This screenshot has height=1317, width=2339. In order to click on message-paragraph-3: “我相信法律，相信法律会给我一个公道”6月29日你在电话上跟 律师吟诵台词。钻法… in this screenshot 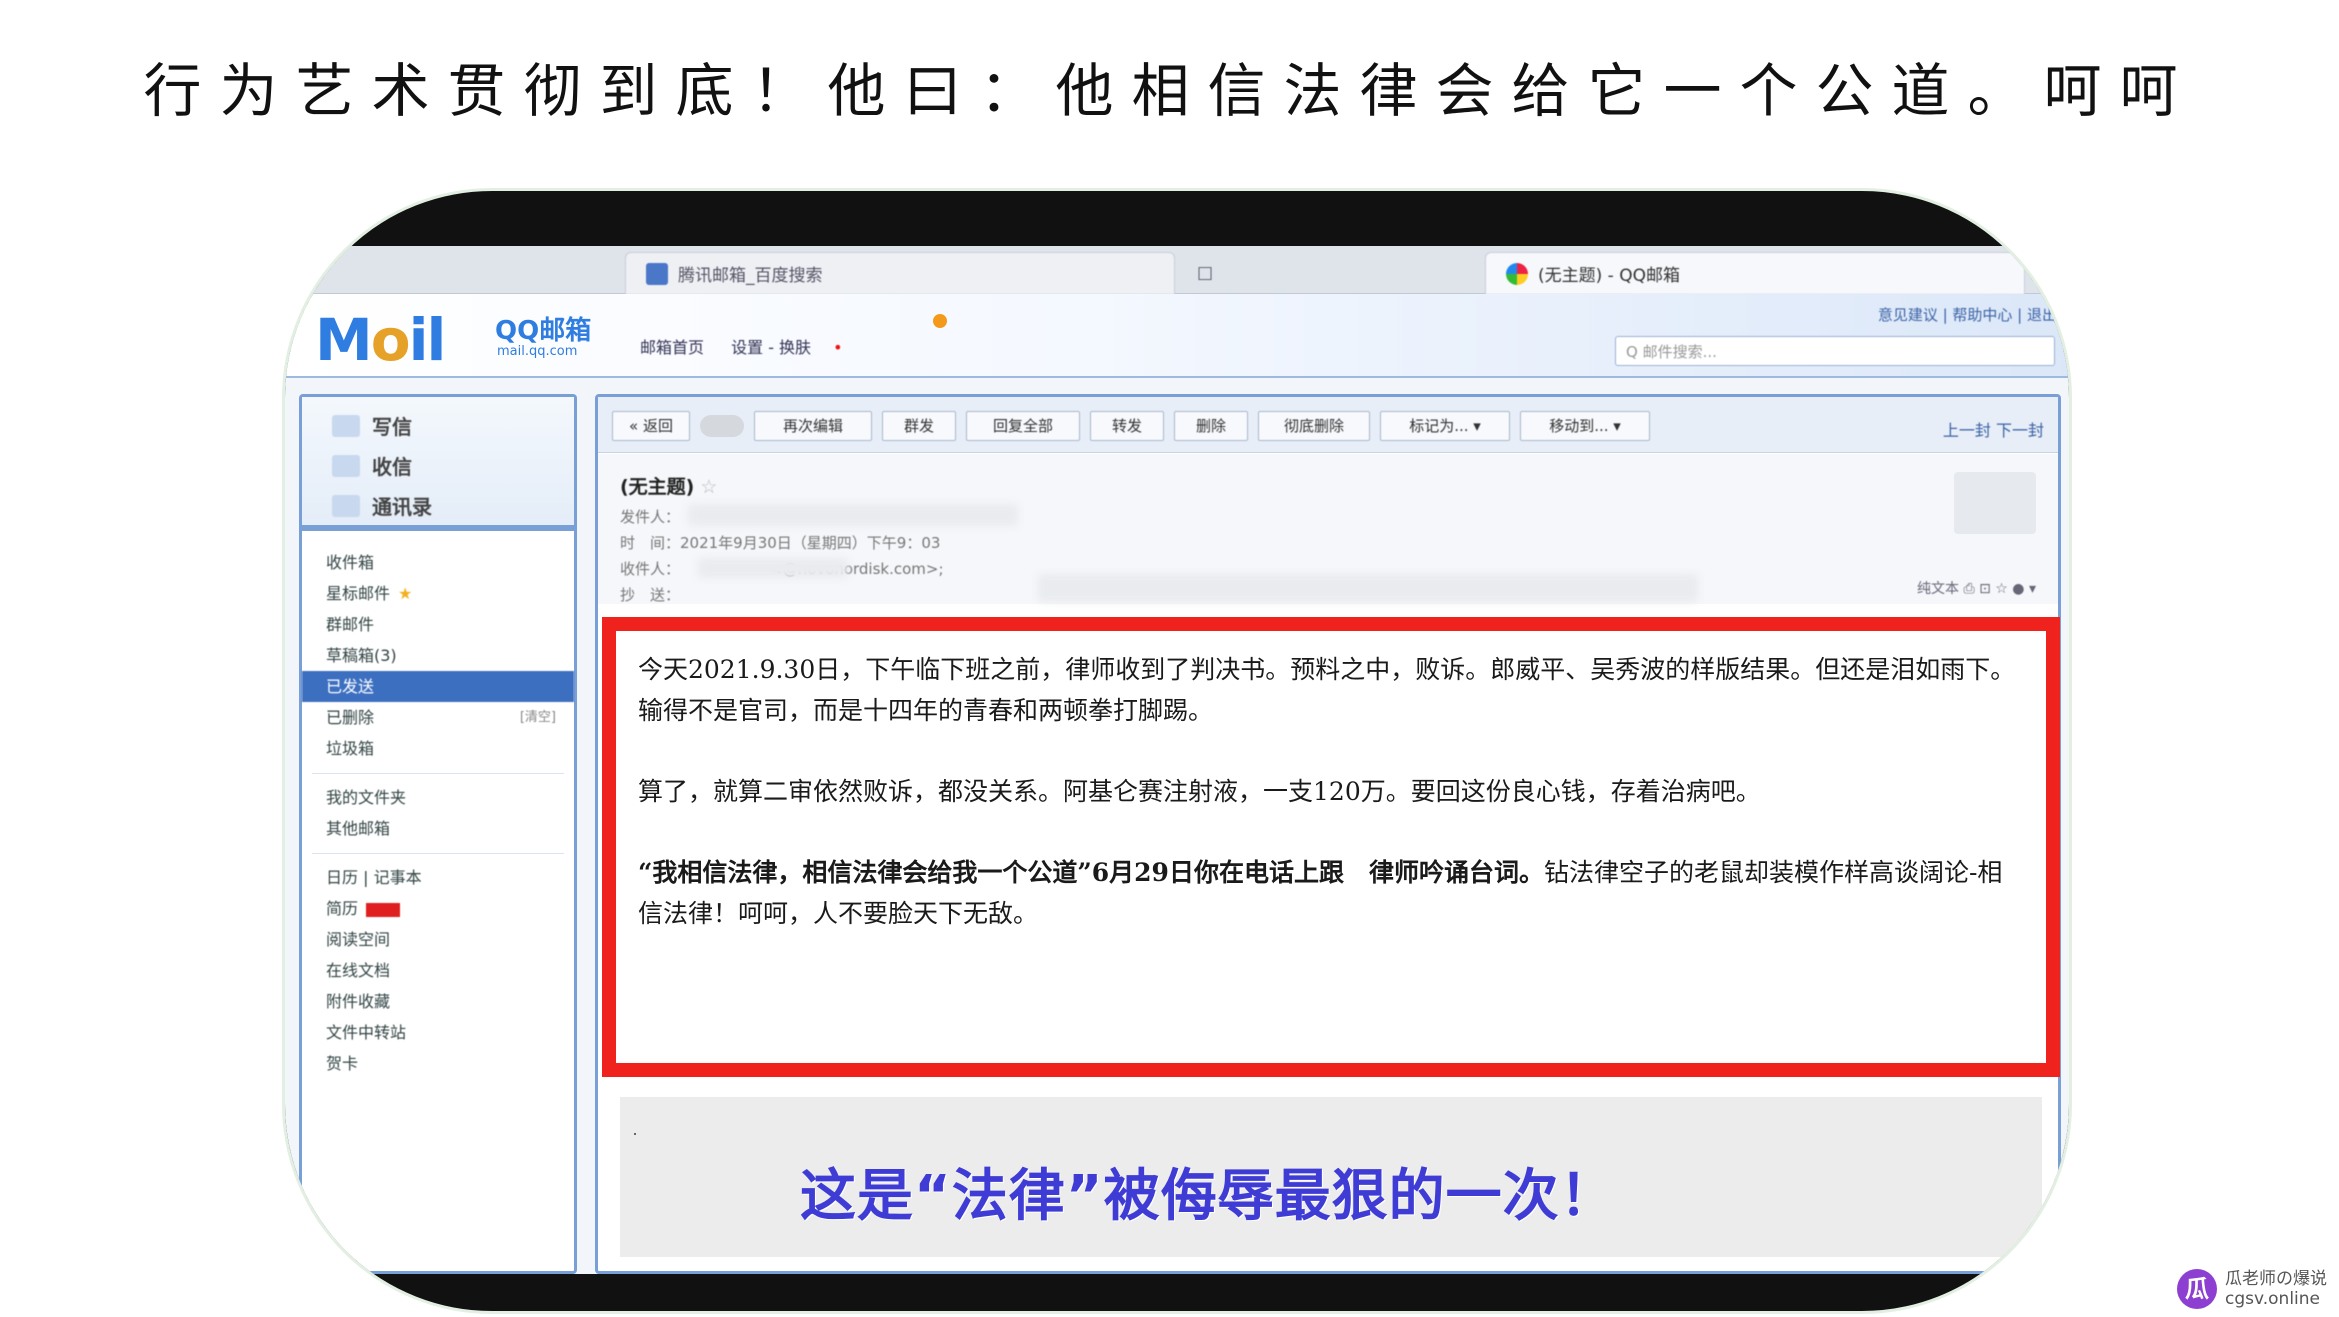, I will do `click(1331, 893)`.